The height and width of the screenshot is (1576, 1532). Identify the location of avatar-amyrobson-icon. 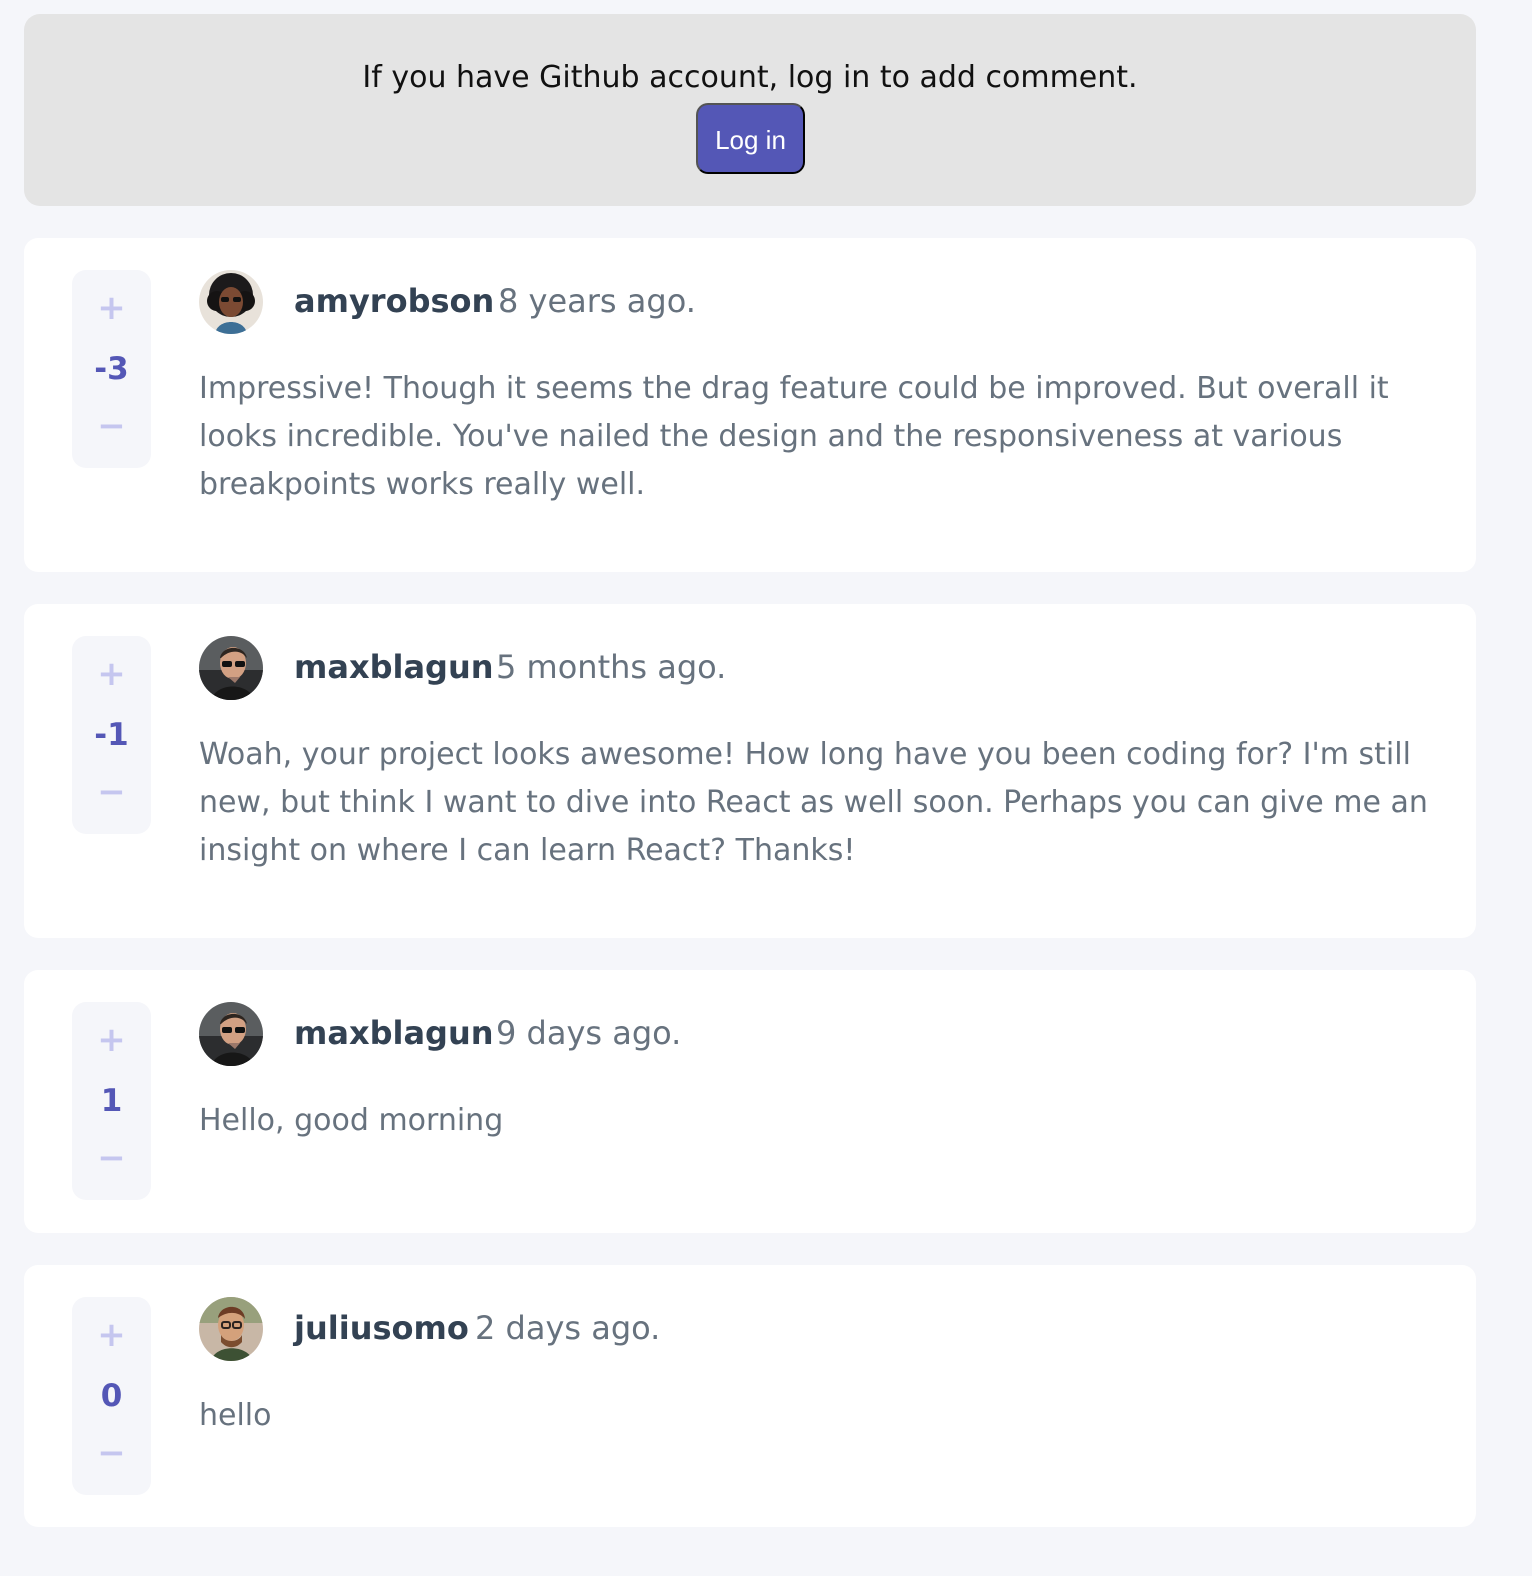
(231, 302).